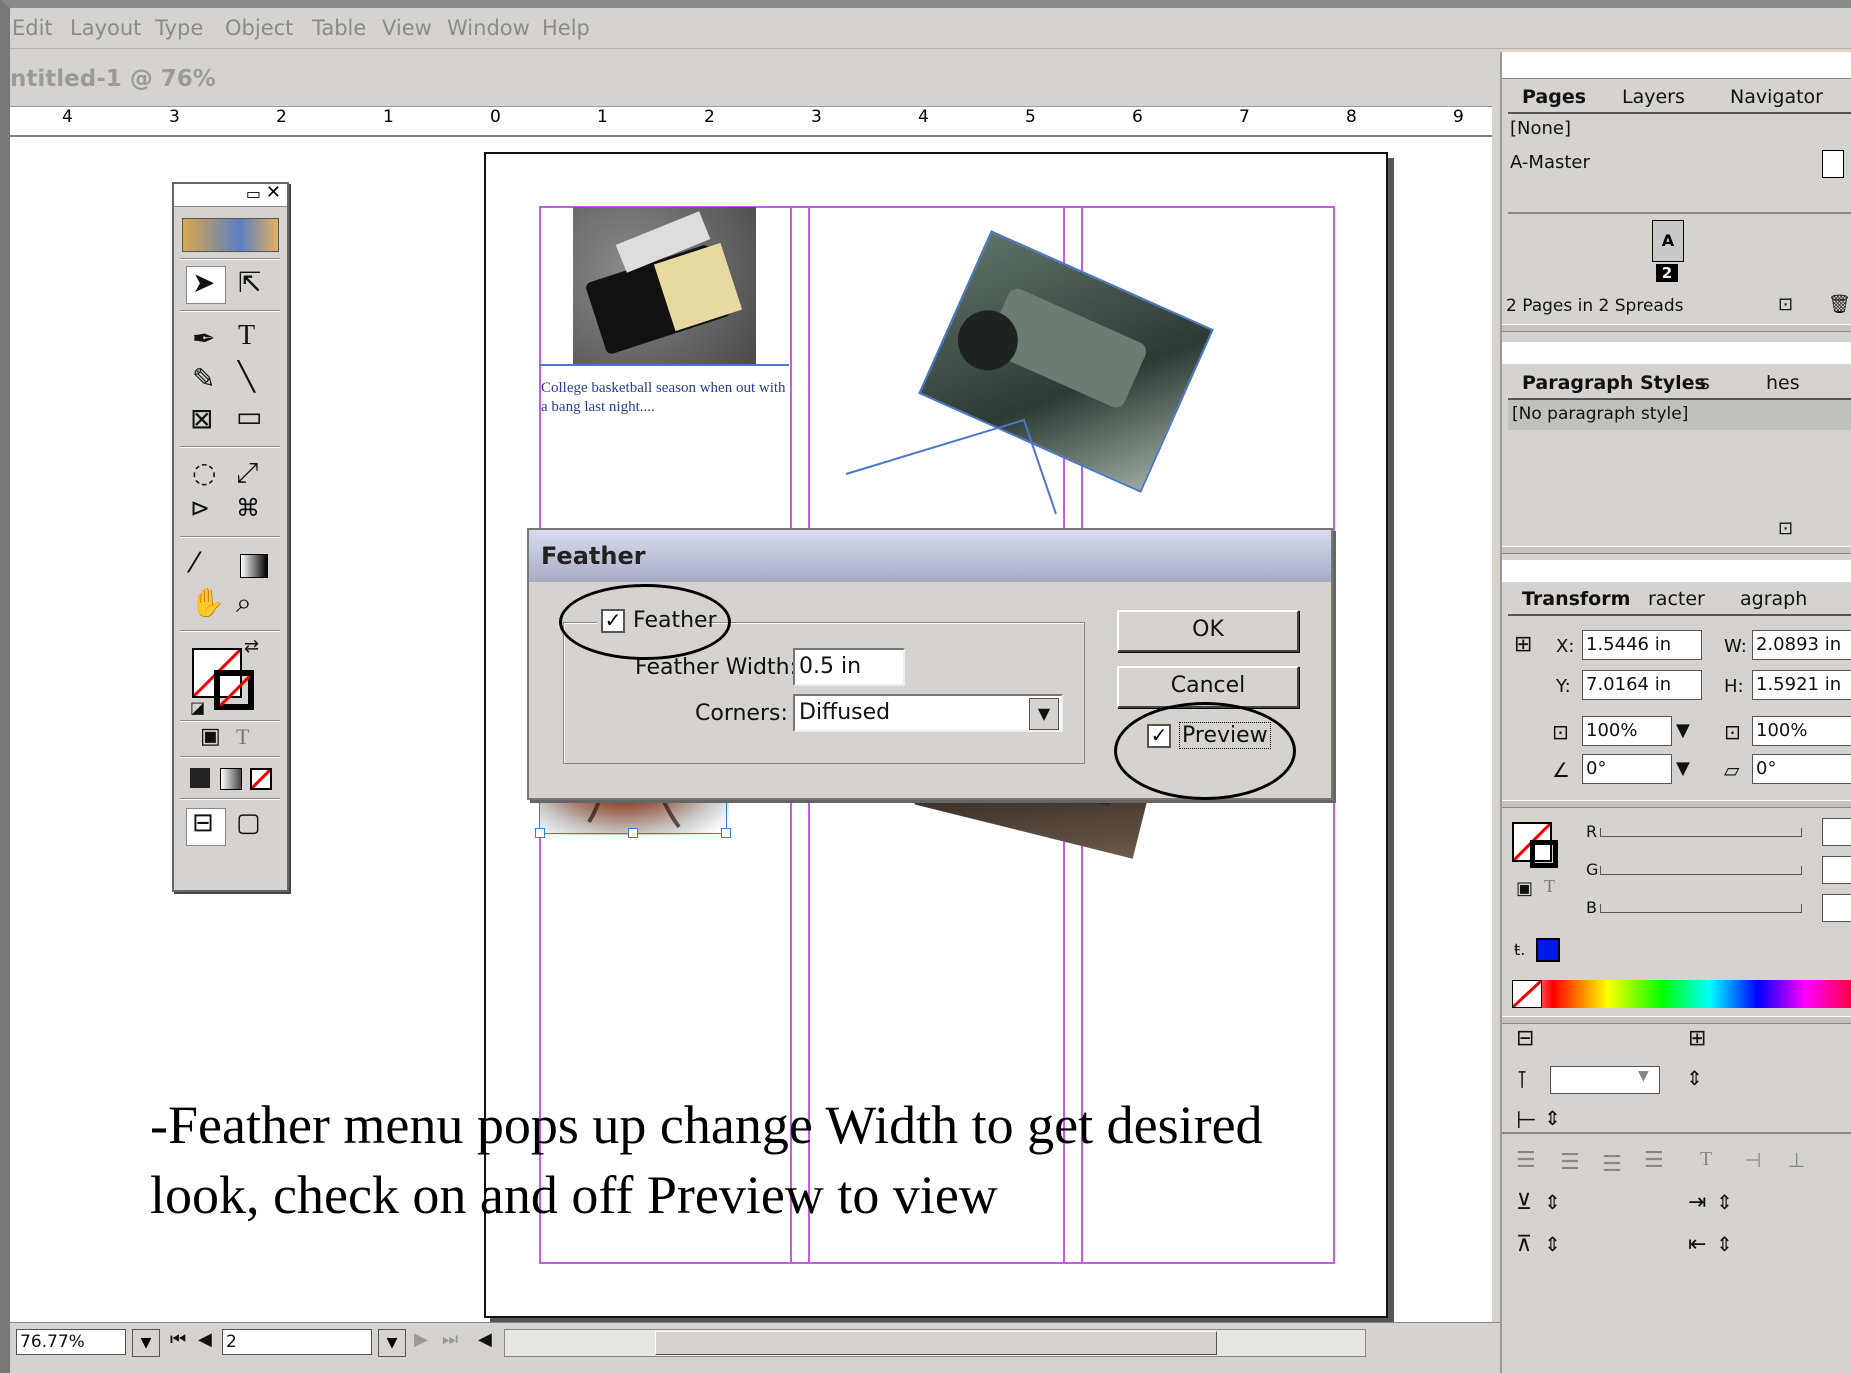  Describe the element at coordinates (251, 646) in the screenshot. I see `swap-icon: ⇄` at that location.